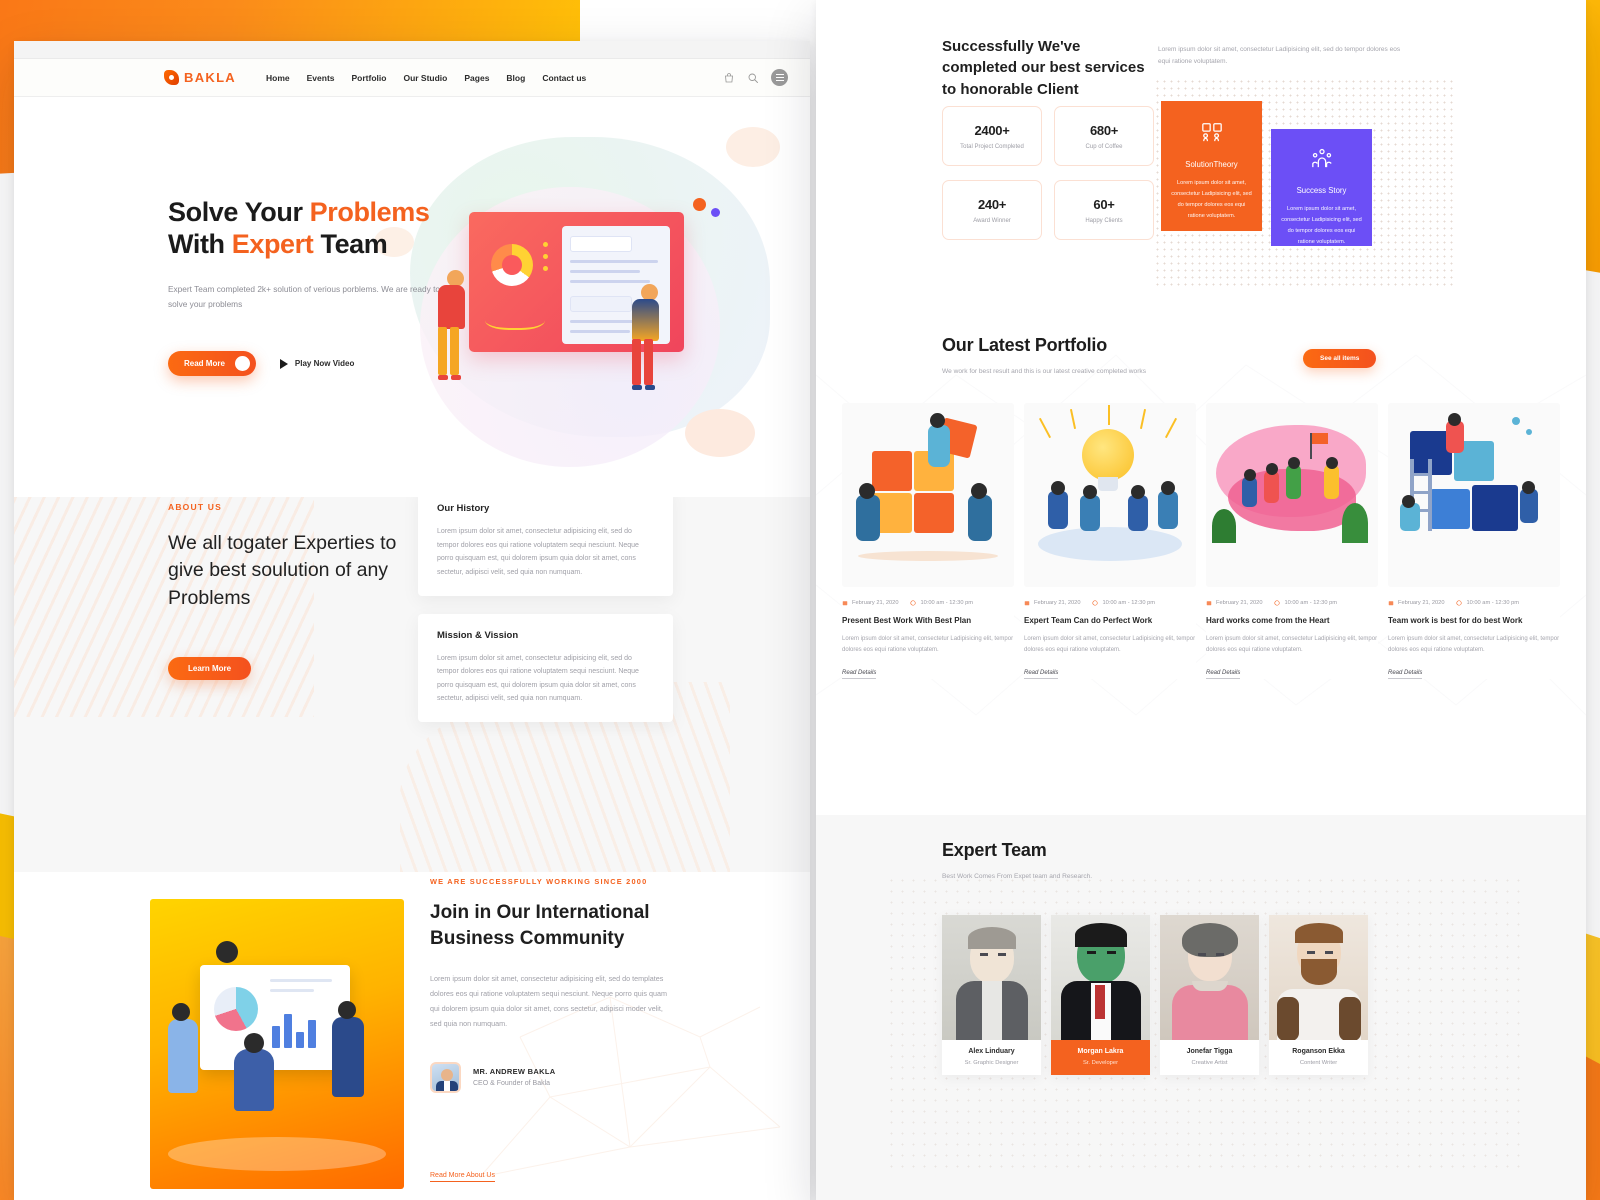 The height and width of the screenshot is (1200, 1600). What do you see at coordinates (545, 256) in the screenshot?
I see `dots-column-graphic` at bounding box center [545, 256].